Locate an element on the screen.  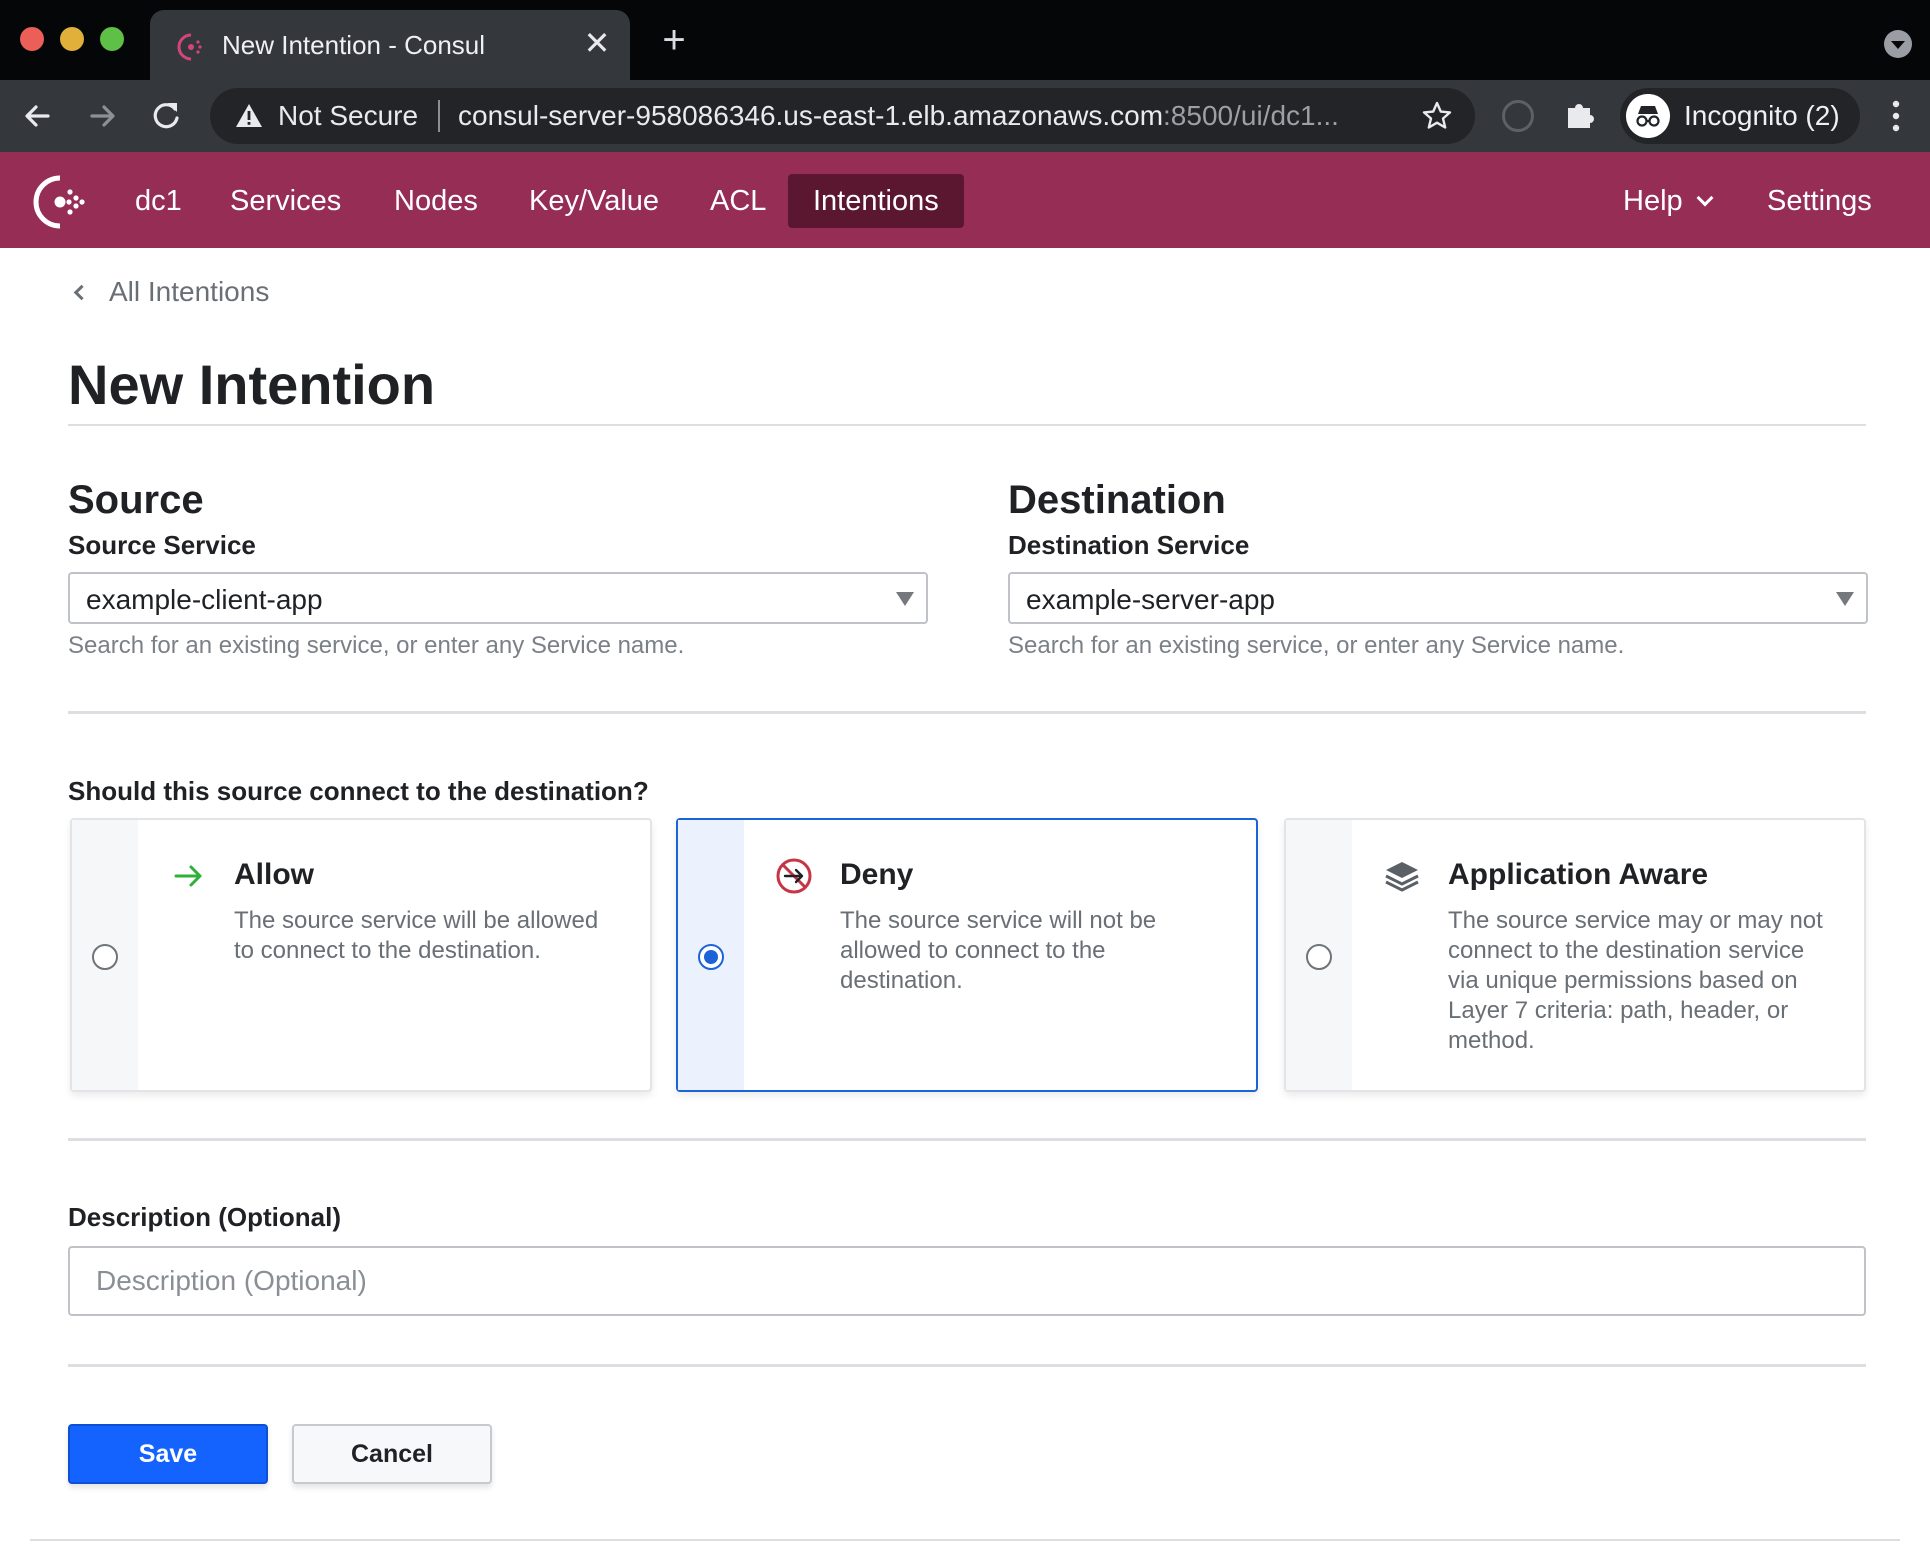
tab-title: New Intention - Consul is located at coordinates (354, 45).